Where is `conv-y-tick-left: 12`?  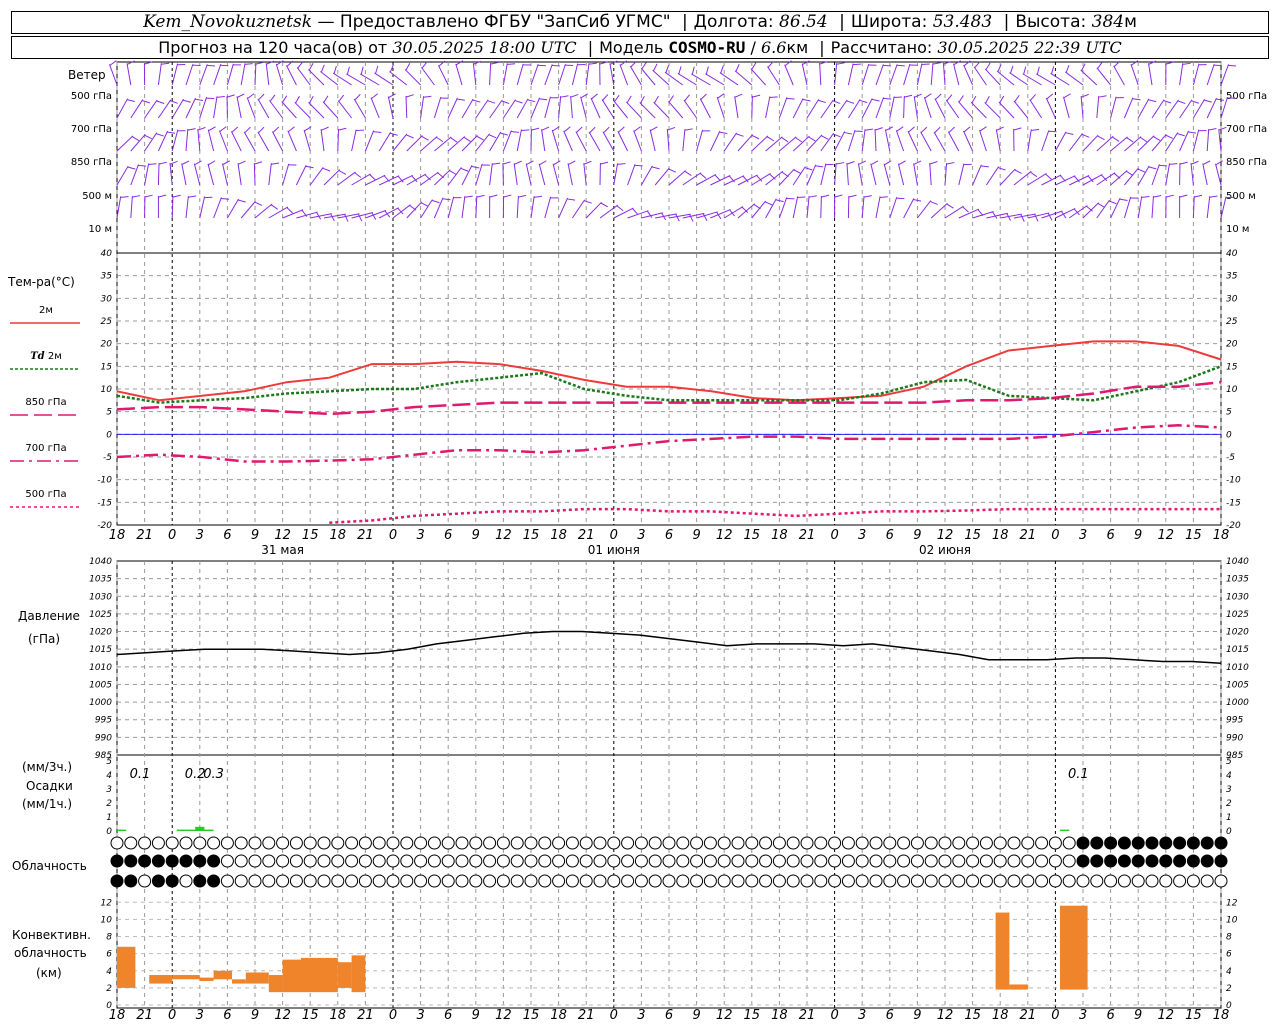
conv-y-tick-left: 12 is located at coordinates (107, 903).